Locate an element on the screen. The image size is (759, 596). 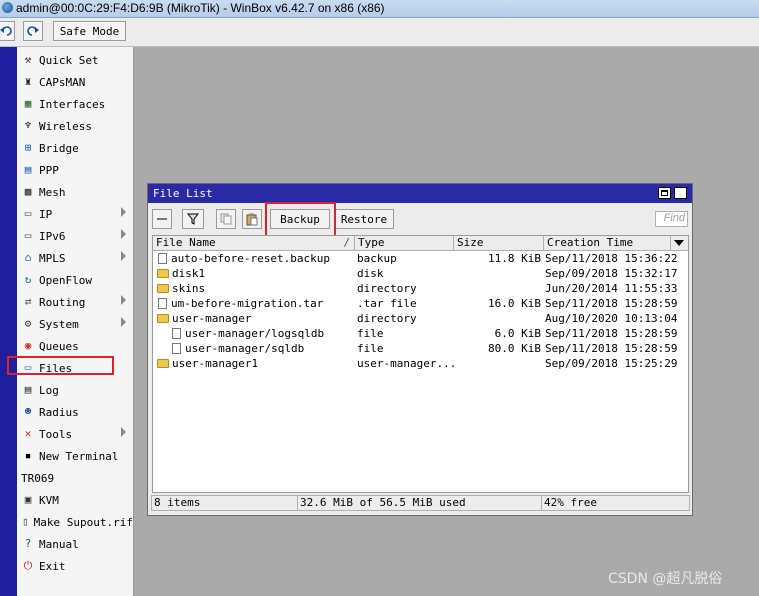
sidebar-item-bridge: ⊞ Bridge is located at coordinates (75, 148).